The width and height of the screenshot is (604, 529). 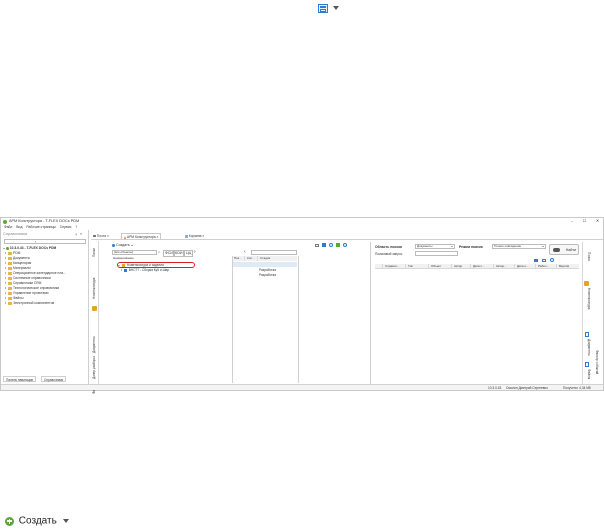 I want to click on maximize-button: ☐, so click(x=584, y=221).